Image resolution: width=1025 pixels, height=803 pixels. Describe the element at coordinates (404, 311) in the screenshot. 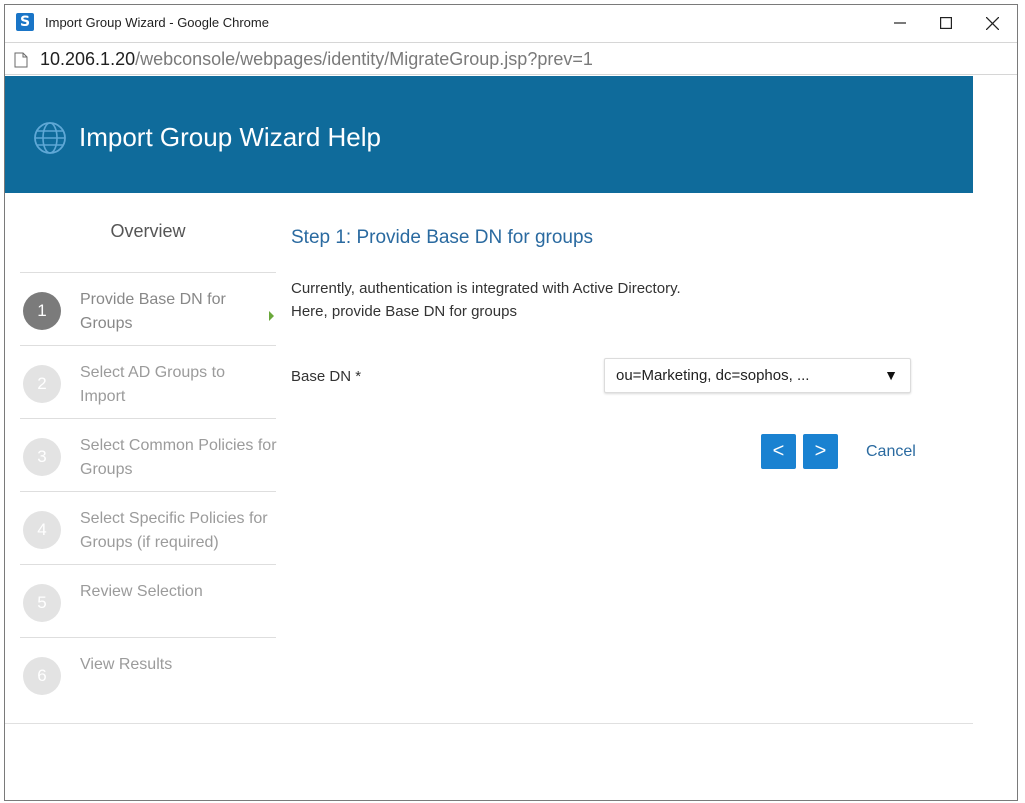

I see `description-line: Here, provide Base DN for groups` at that location.